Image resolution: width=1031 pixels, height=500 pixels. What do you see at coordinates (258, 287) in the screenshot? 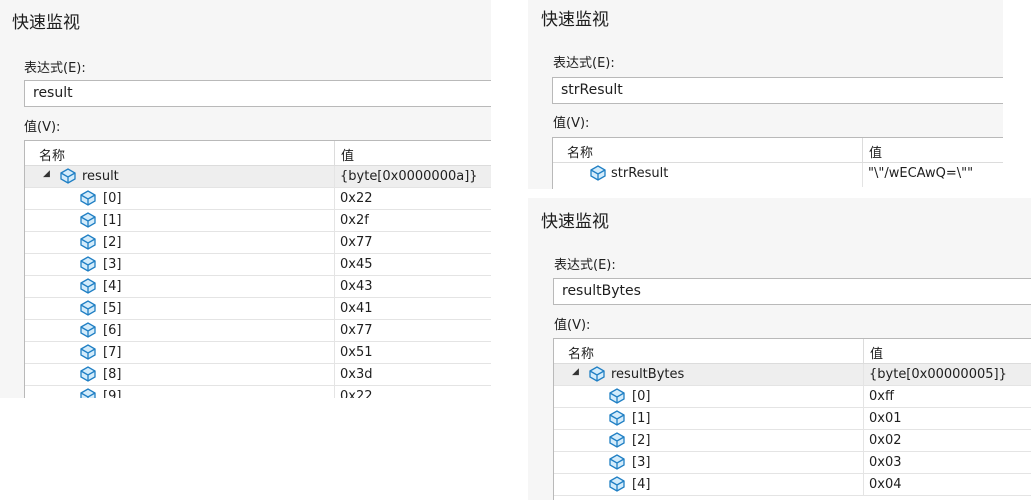
I see `tree-row: [4] 0x43` at bounding box center [258, 287].